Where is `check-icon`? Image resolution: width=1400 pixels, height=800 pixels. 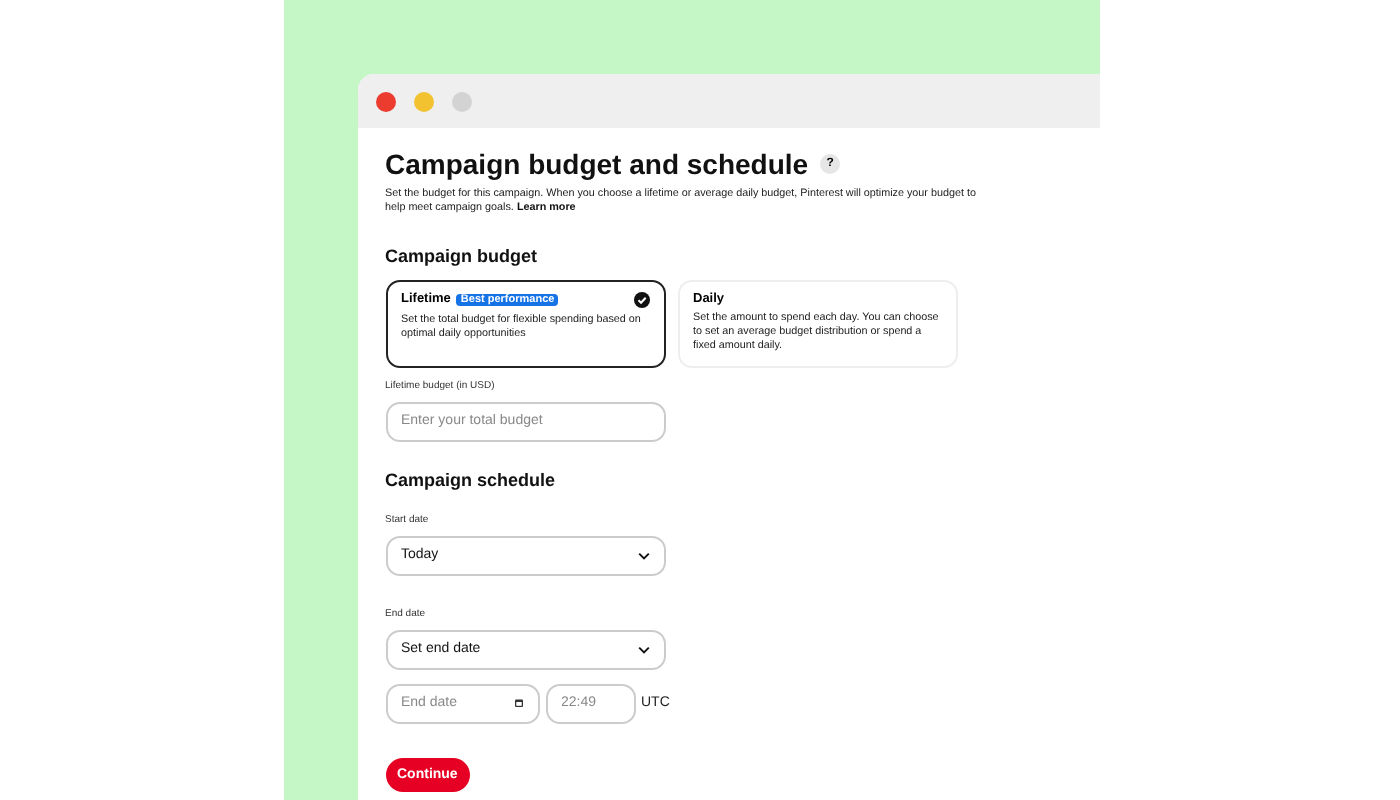
check-icon is located at coordinates (641, 299).